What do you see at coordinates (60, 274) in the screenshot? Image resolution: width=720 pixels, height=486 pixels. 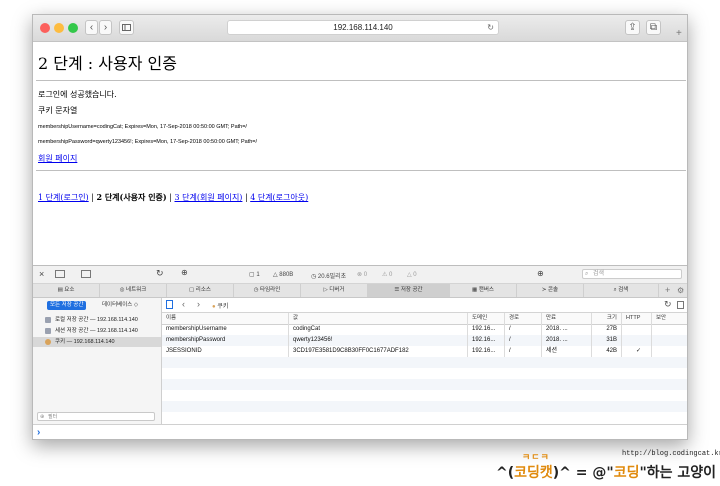 I see `detach-icon` at bounding box center [60, 274].